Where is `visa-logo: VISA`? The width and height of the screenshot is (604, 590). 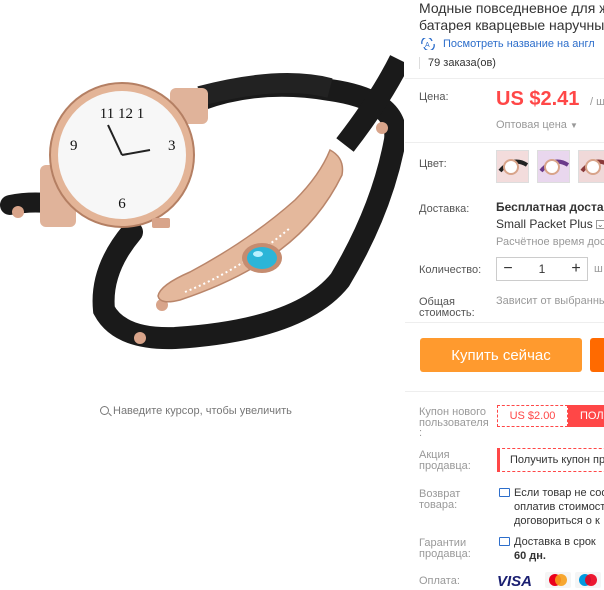
visa-logo: VISA is located at coordinates (515, 581).